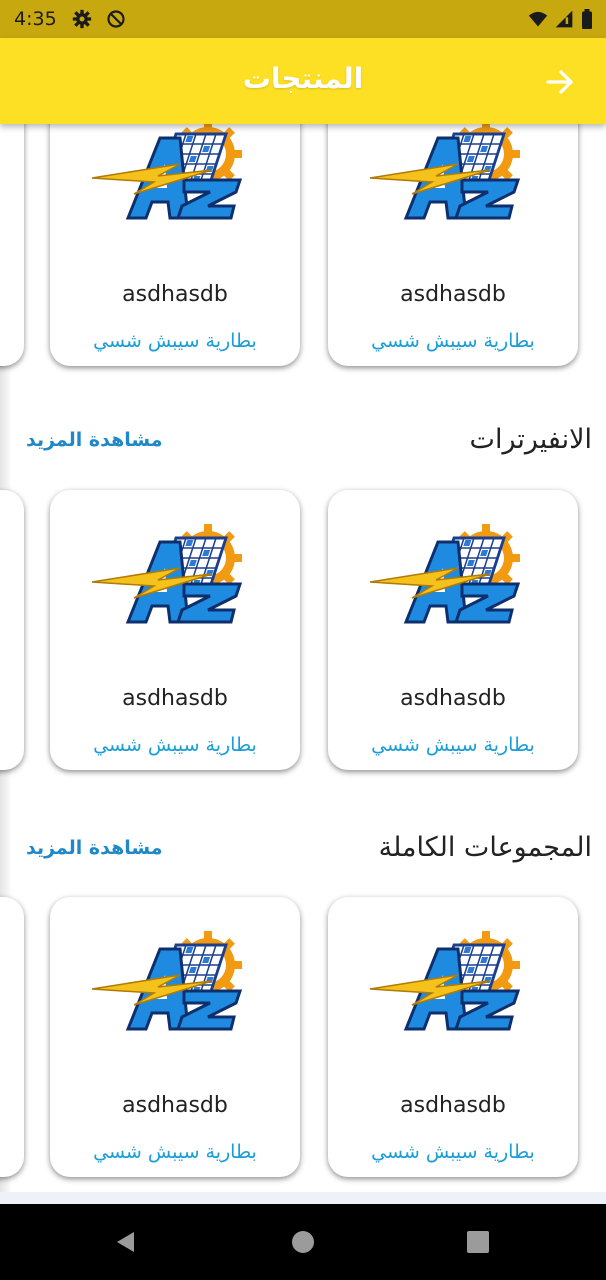 Image resolution: width=606 pixels, height=1280 pixels. What do you see at coordinates (303, 19) in the screenshot?
I see `status-bar: 4:35` at bounding box center [303, 19].